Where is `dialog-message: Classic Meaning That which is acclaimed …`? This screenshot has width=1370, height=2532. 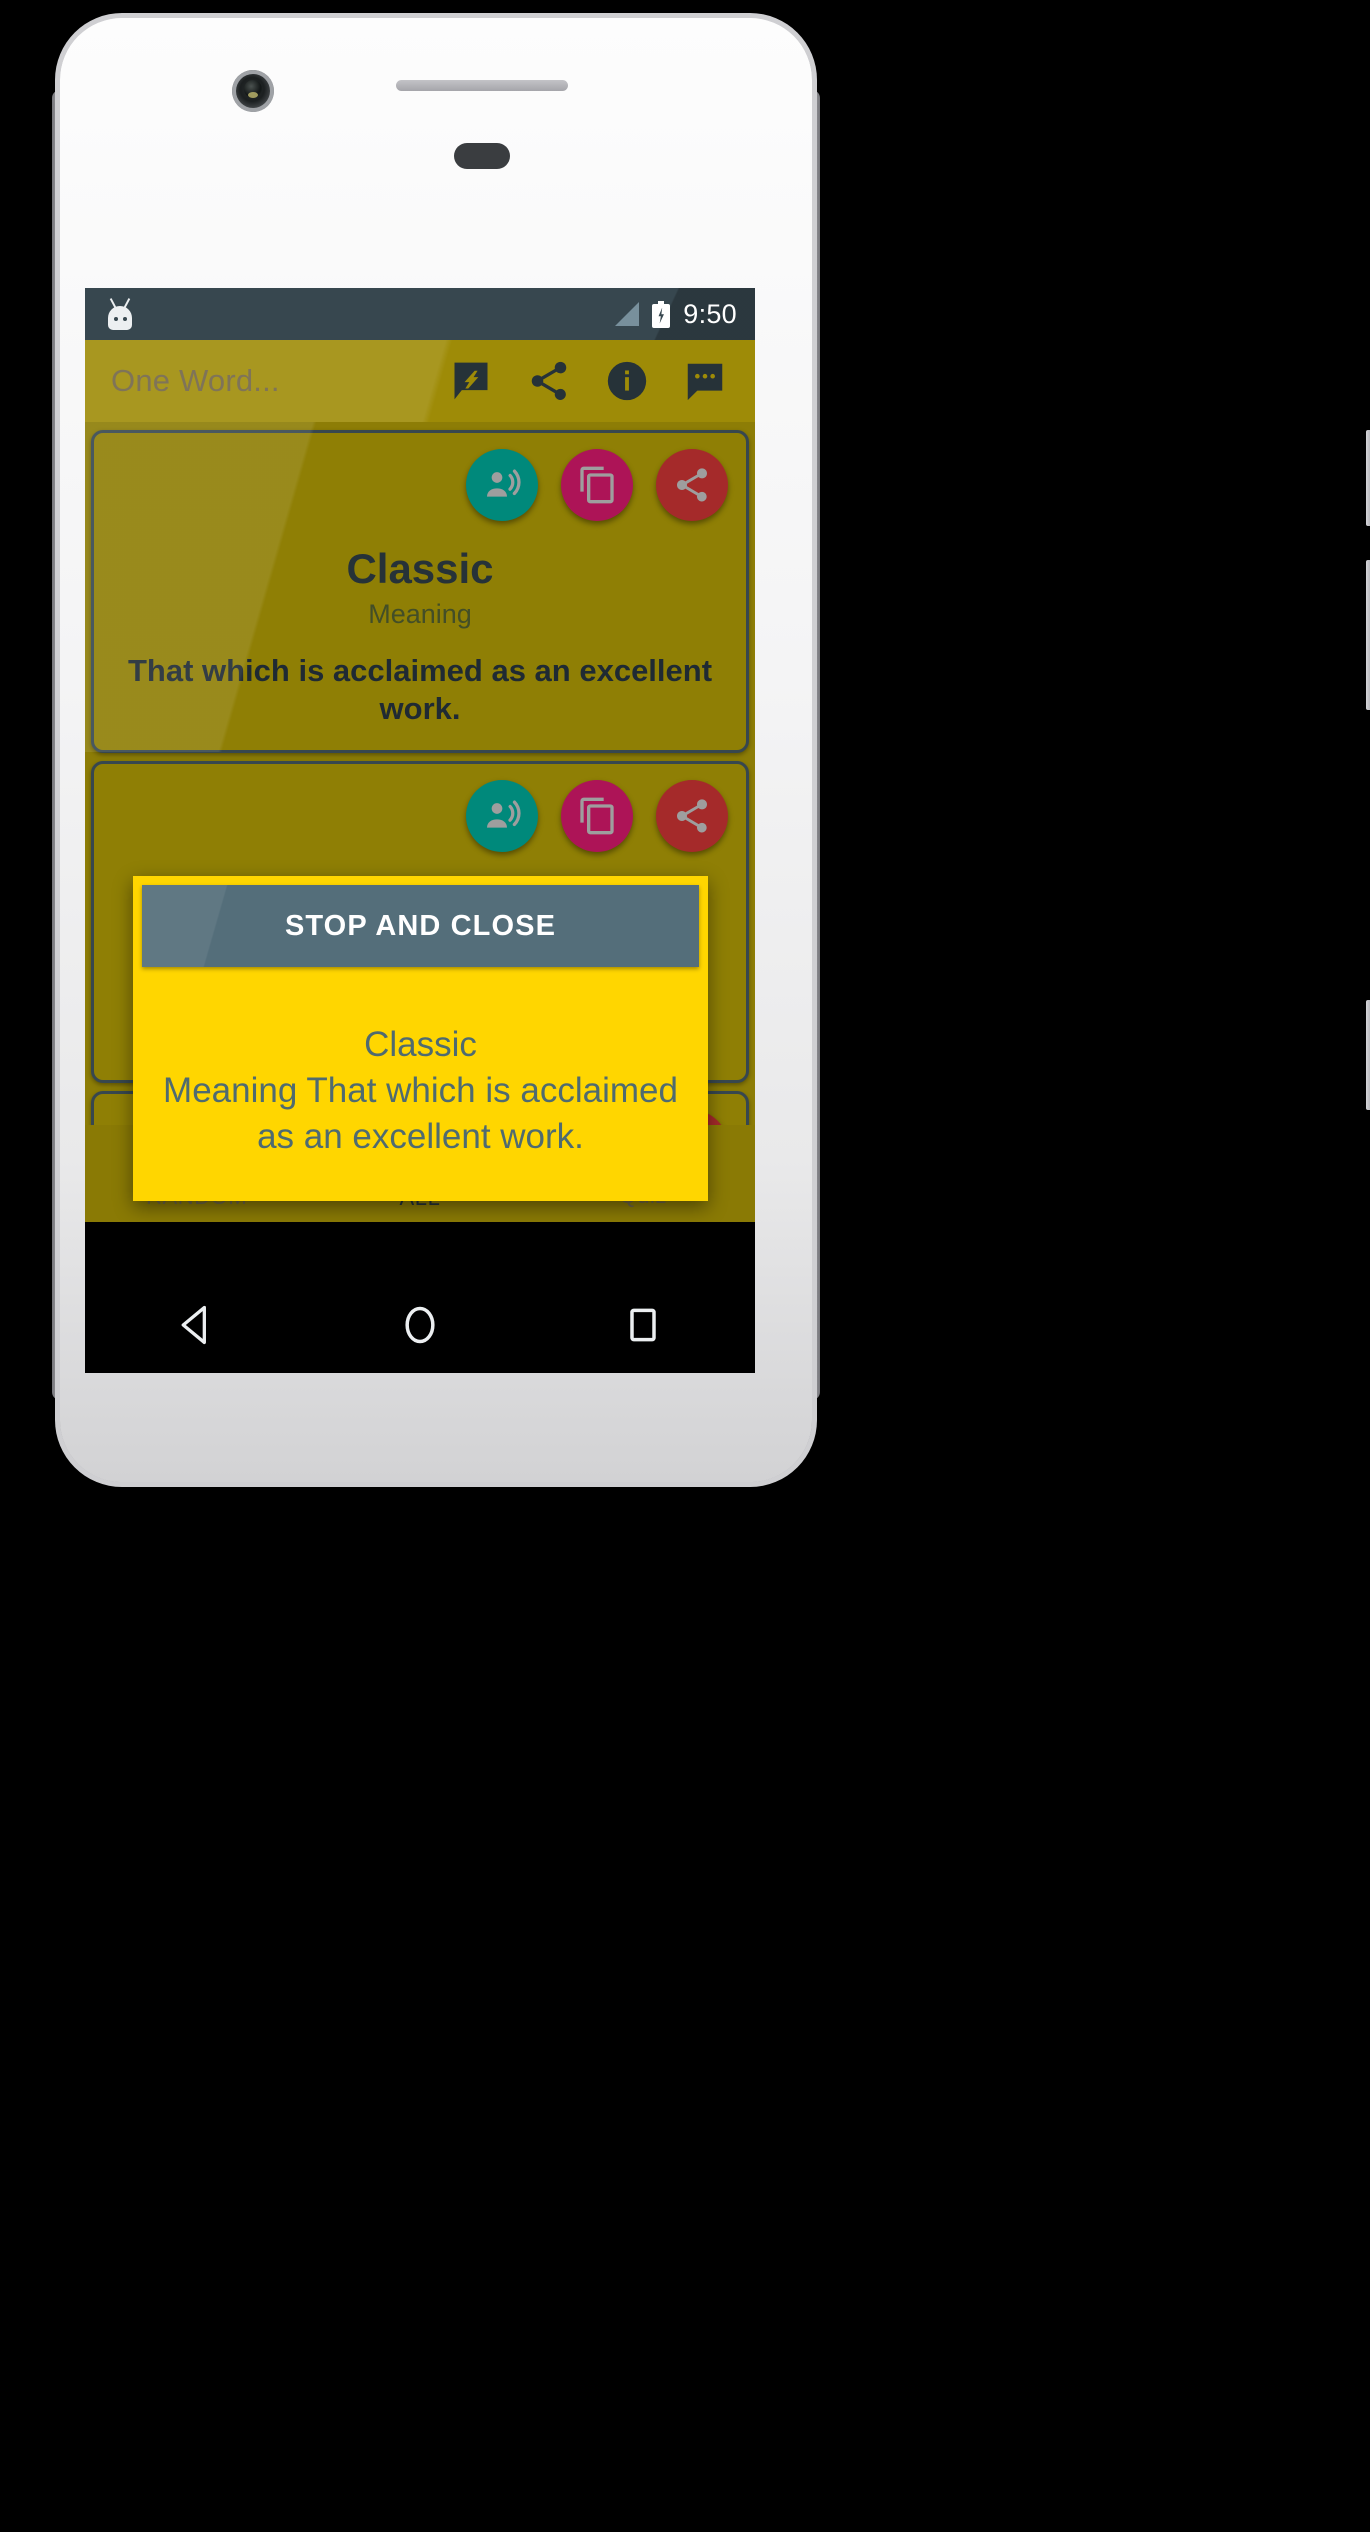
dialog-message: Classic Meaning That which is acclaimed … is located at coordinates (420, 1088).